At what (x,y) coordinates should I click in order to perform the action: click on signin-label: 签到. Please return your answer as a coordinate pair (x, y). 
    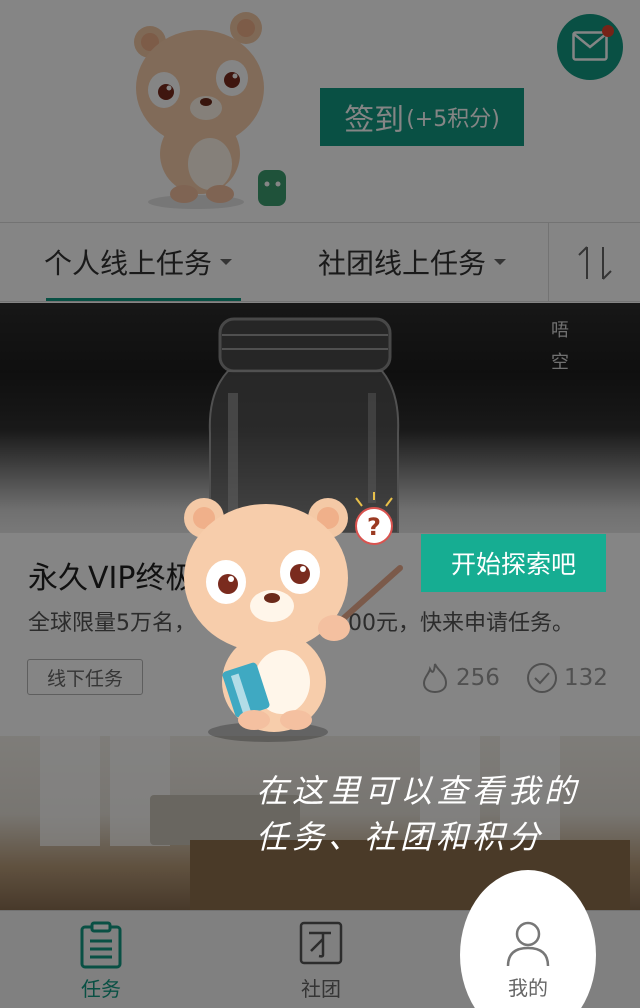
    Looking at the image, I should click on (374, 120).